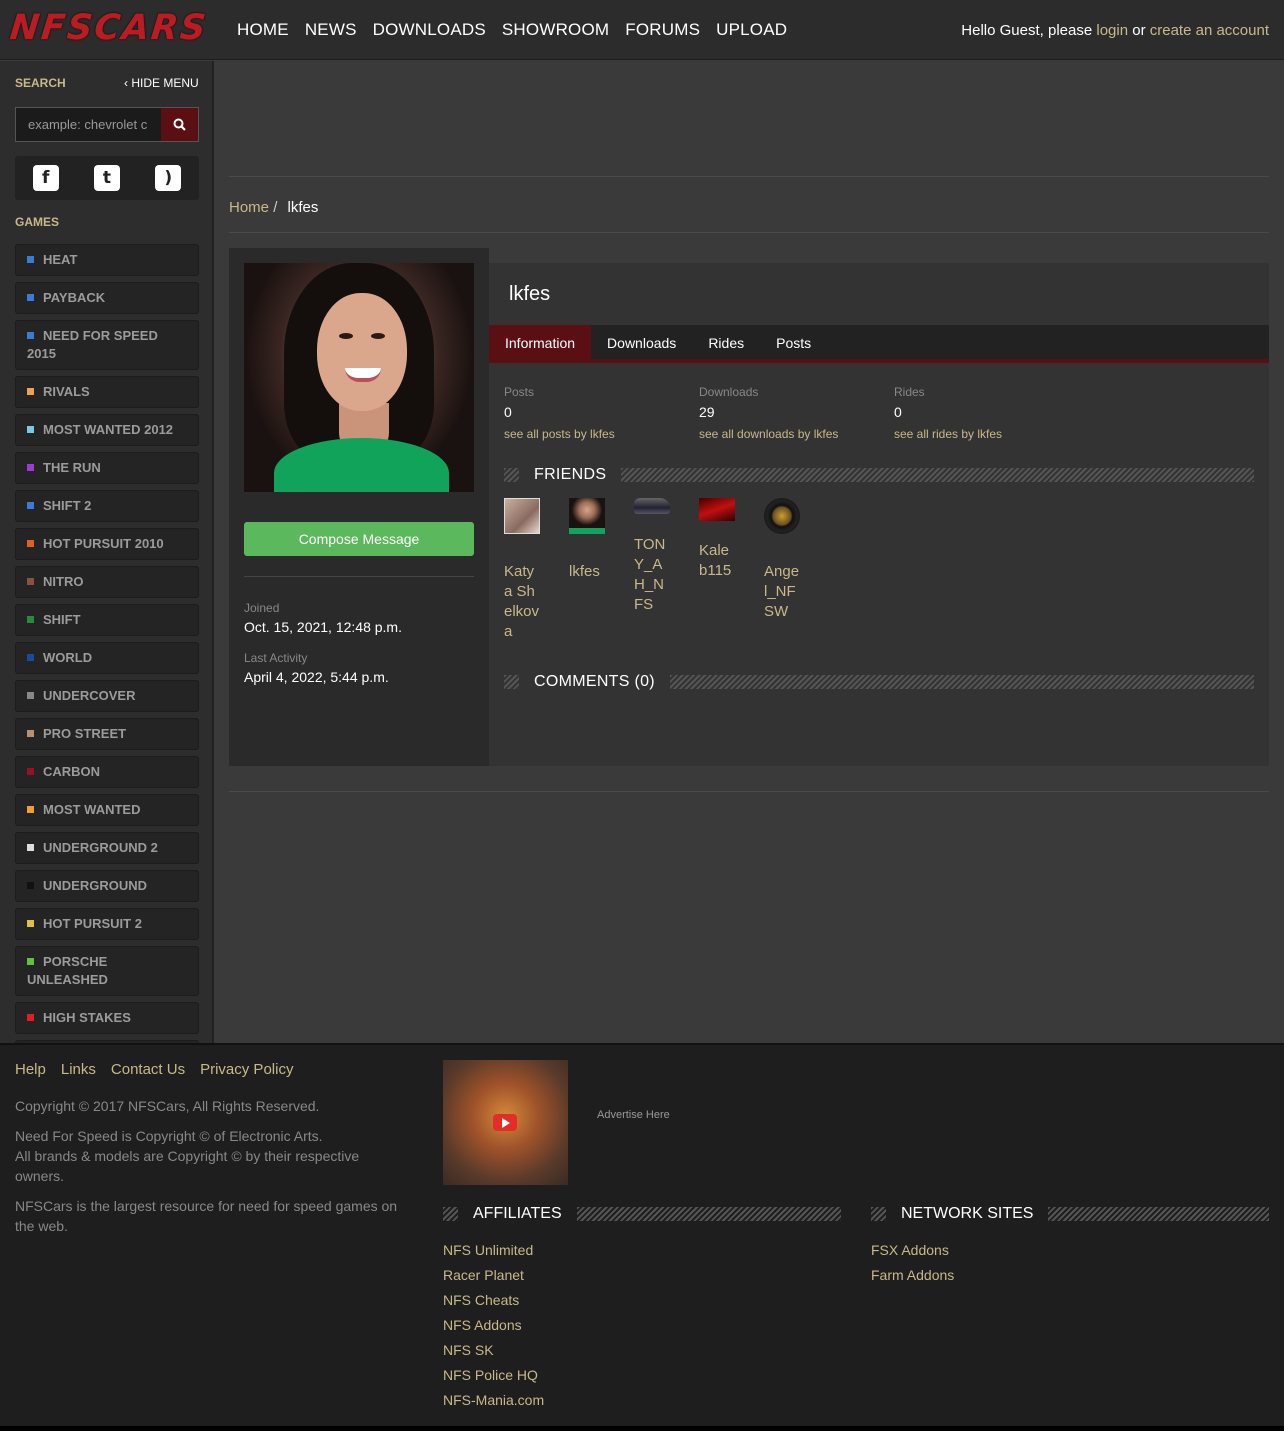 The image size is (1284, 1431). What do you see at coordinates (106, 178) in the screenshot?
I see `twitter-icon: t` at bounding box center [106, 178].